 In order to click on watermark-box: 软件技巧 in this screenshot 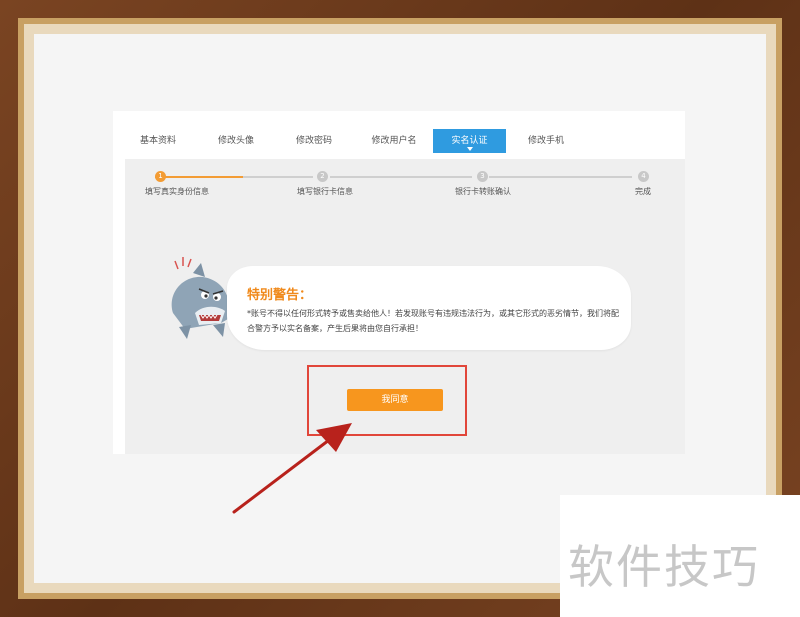, I will do `click(680, 556)`.